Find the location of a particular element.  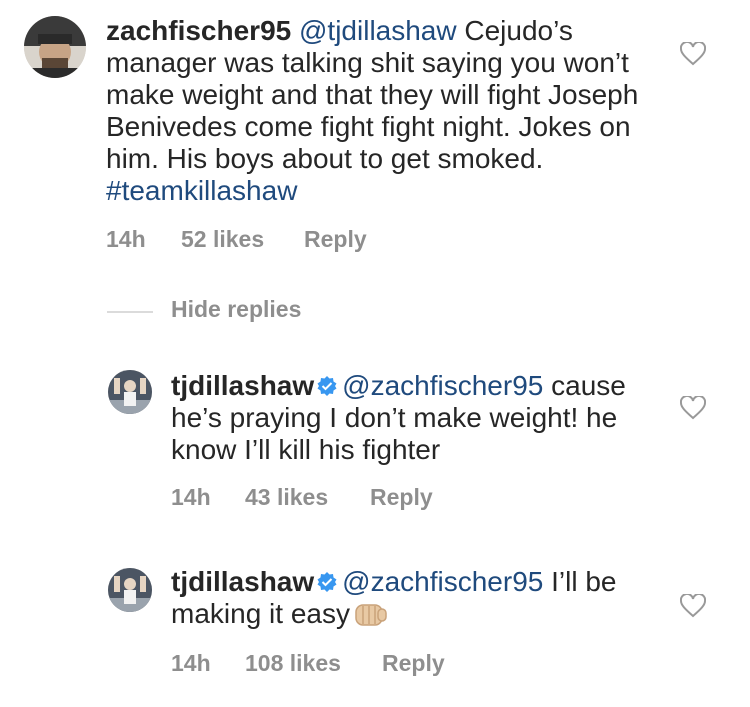

reply-likes: 43 likes is located at coordinates (286, 497).